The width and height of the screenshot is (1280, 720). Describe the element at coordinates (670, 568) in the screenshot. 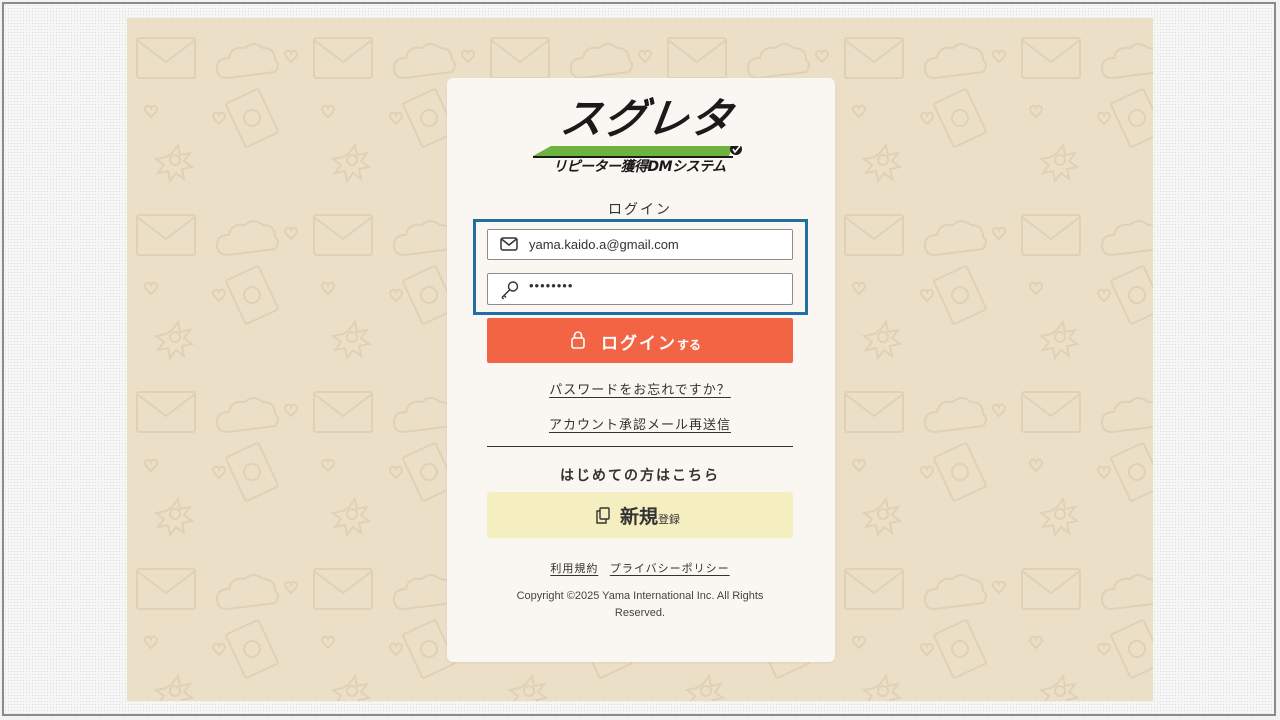

I see `privacy-link: プライバシーポリシー` at that location.